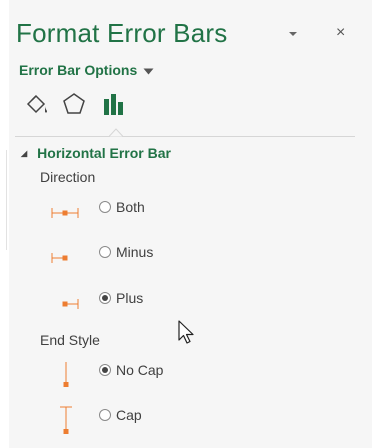 The width and height of the screenshot is (372, 448). What do you see at coordinates (116, 132) in the screenshot?
I see `selected-tab-indicator` at bounding box center [116, 132].